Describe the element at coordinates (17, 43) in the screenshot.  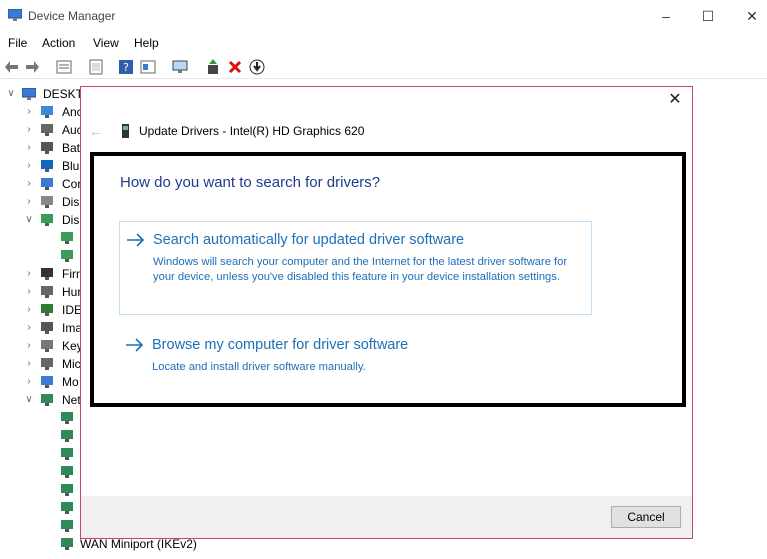
I see `menu-file: File` at that location.